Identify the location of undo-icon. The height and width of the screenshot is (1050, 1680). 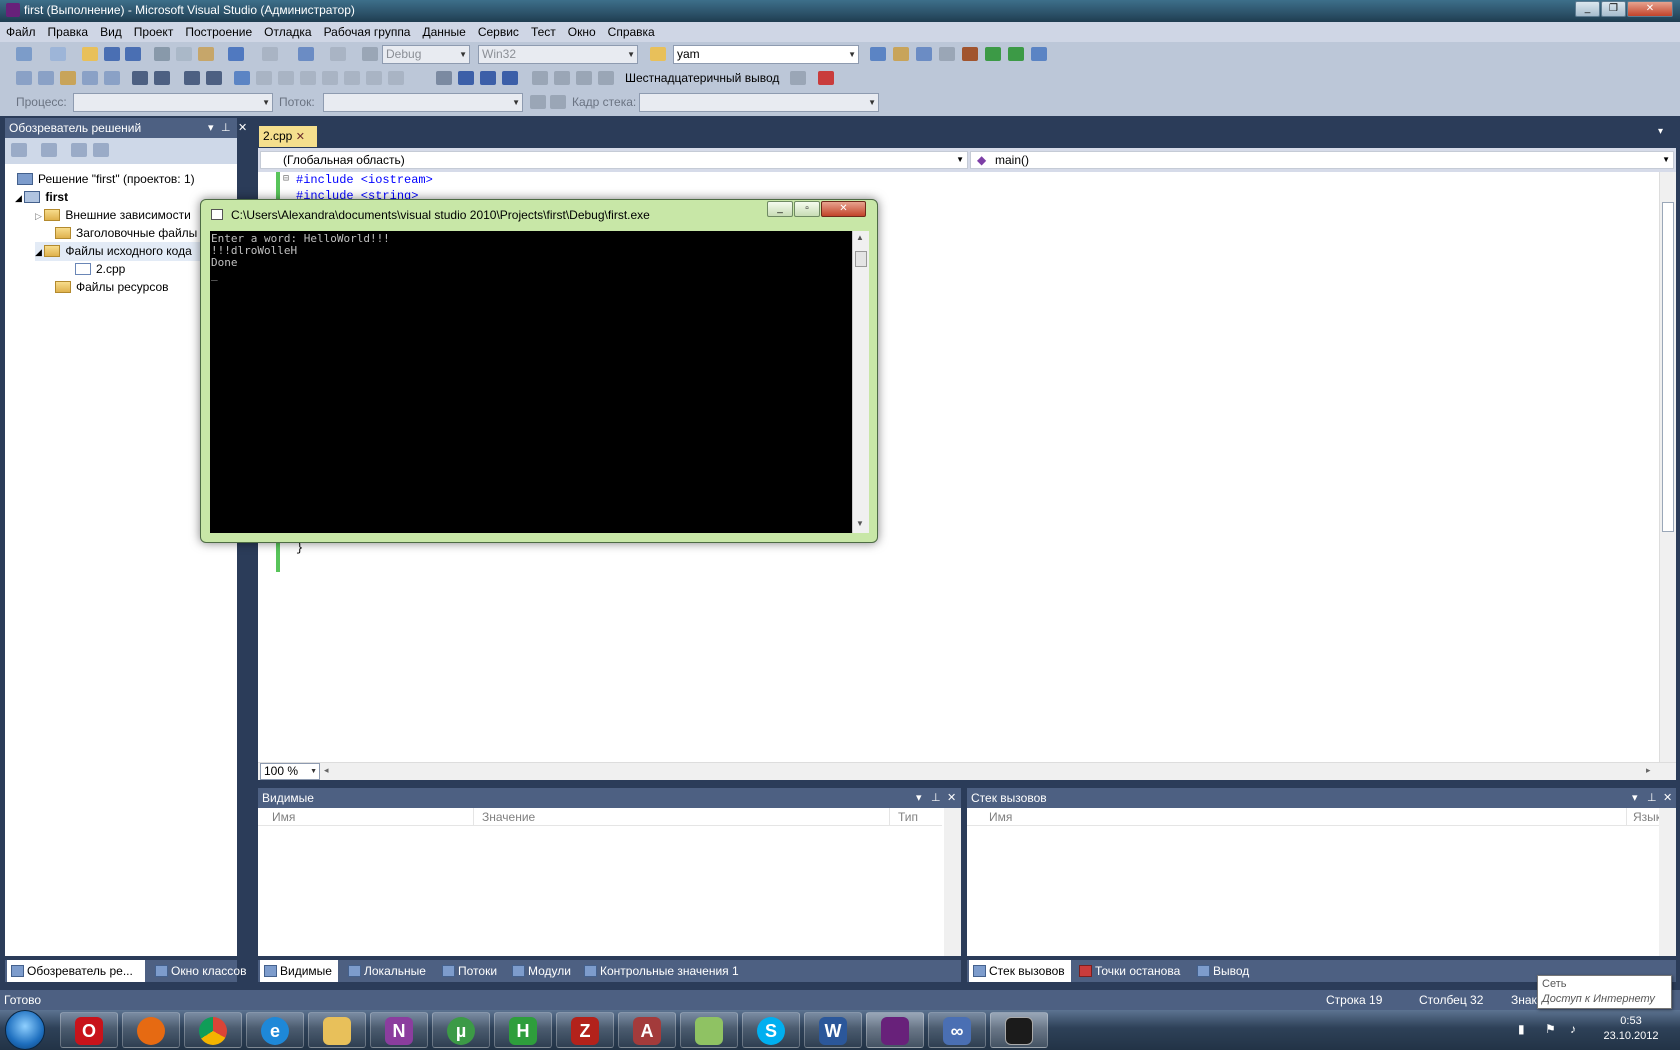
(236, 54).